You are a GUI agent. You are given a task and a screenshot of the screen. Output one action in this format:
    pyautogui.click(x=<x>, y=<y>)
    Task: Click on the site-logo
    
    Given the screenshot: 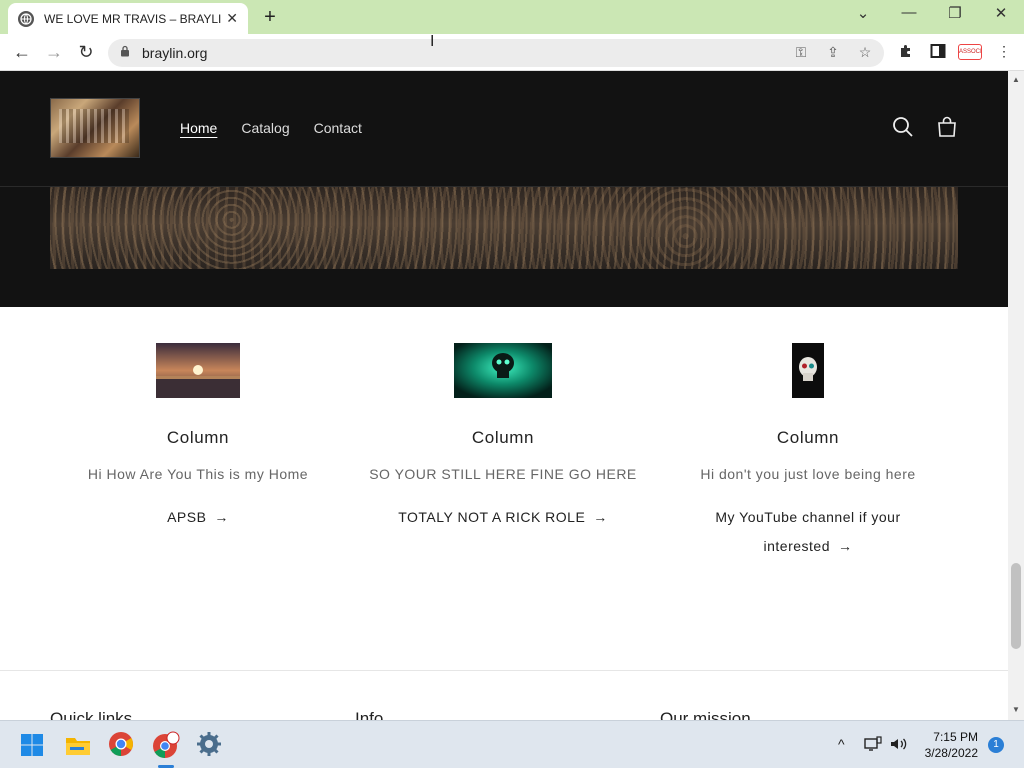 What is the action you would take?
    pyautogui.click(x=95, y=128)
    